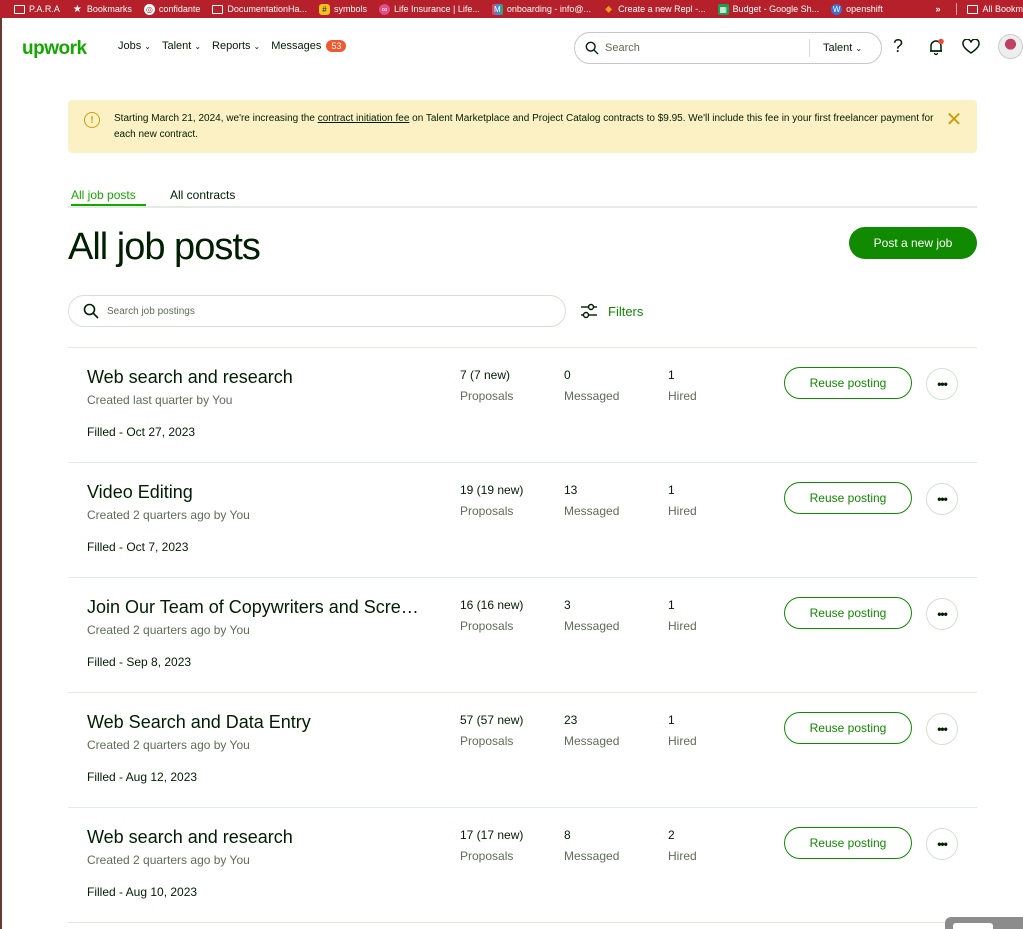 This screenshot has width=1023, height=929. I want to click on app-icon: #, so click(324, 9).